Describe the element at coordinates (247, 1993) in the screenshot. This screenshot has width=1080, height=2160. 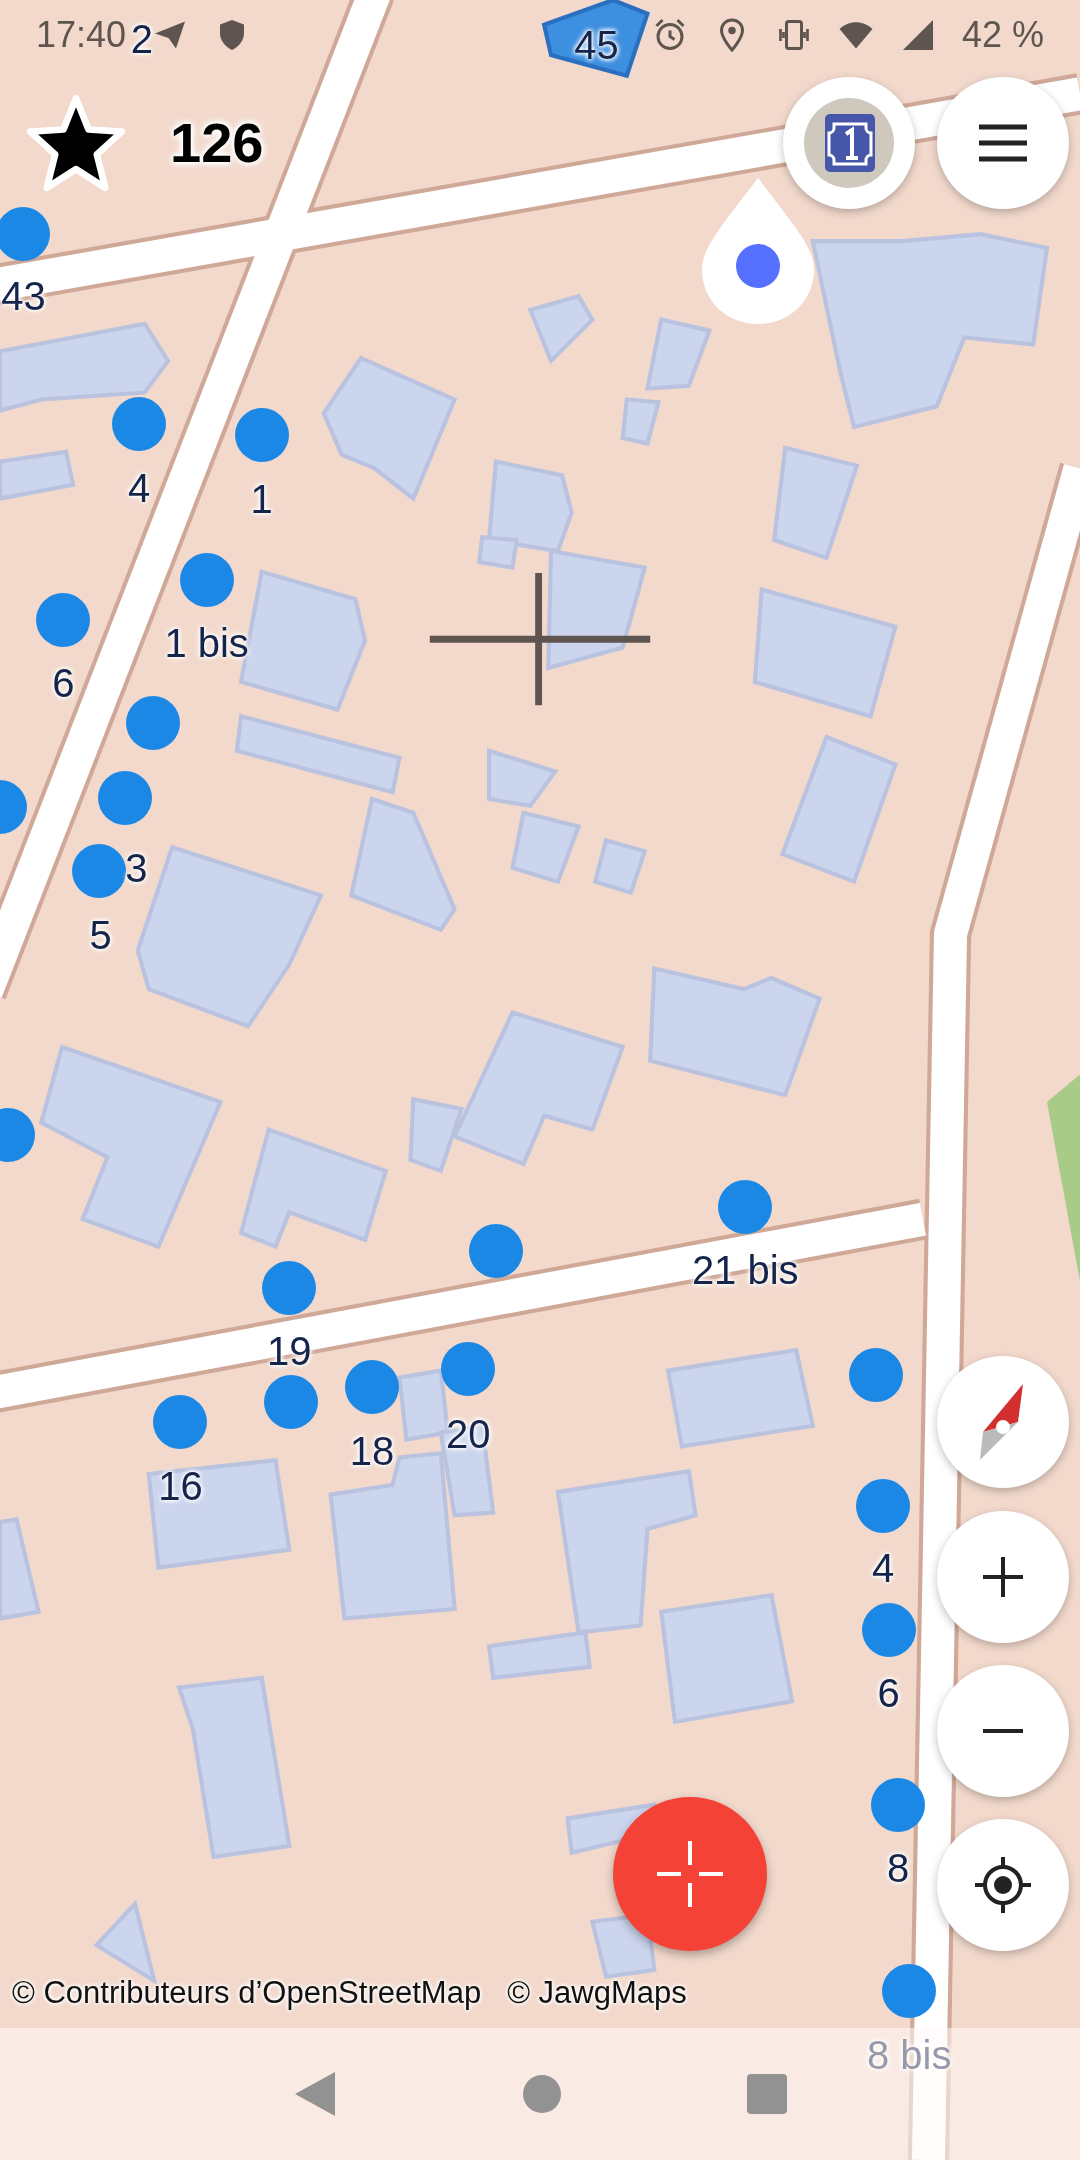
I see `attribution-text: © Contributeurs d’OpenStreetMap` at that location.